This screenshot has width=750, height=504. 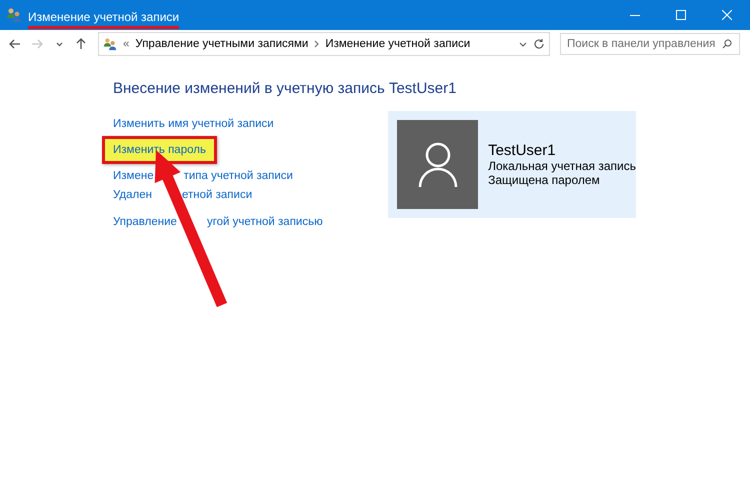 I want to click on task-link: Удален, so click(x=132, y=195).